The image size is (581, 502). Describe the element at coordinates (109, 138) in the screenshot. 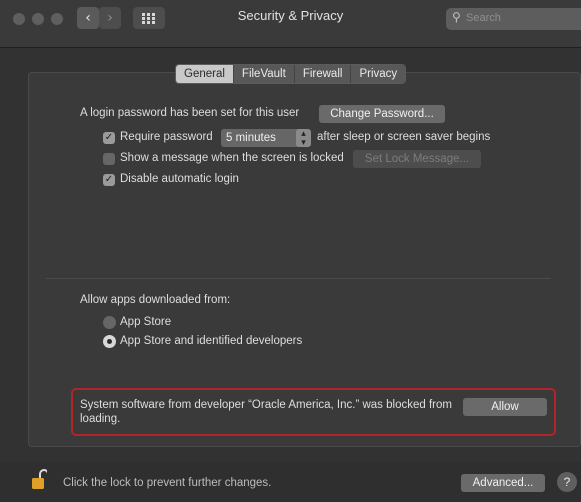

I see `require-password-checkbox: ✓` at that location.